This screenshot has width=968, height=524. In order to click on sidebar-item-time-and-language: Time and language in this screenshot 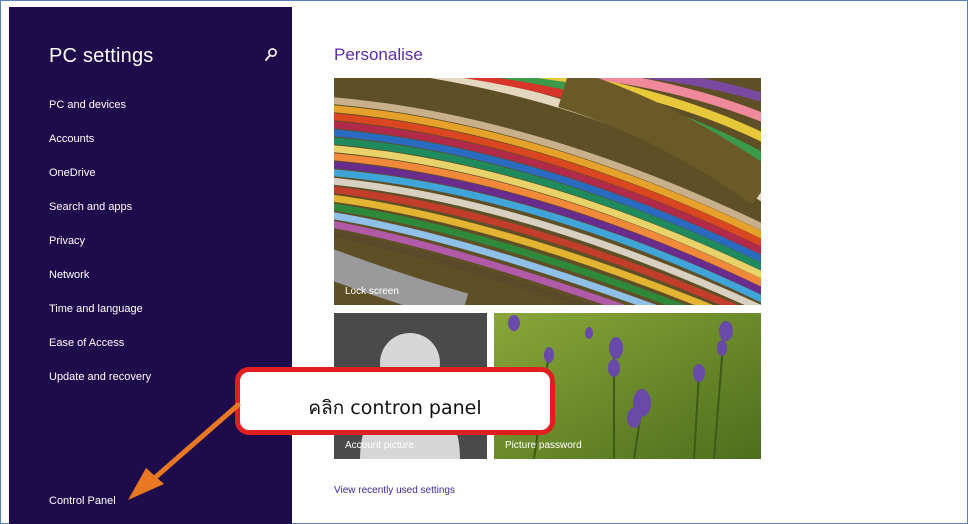, I will do `click(96, 309)`.